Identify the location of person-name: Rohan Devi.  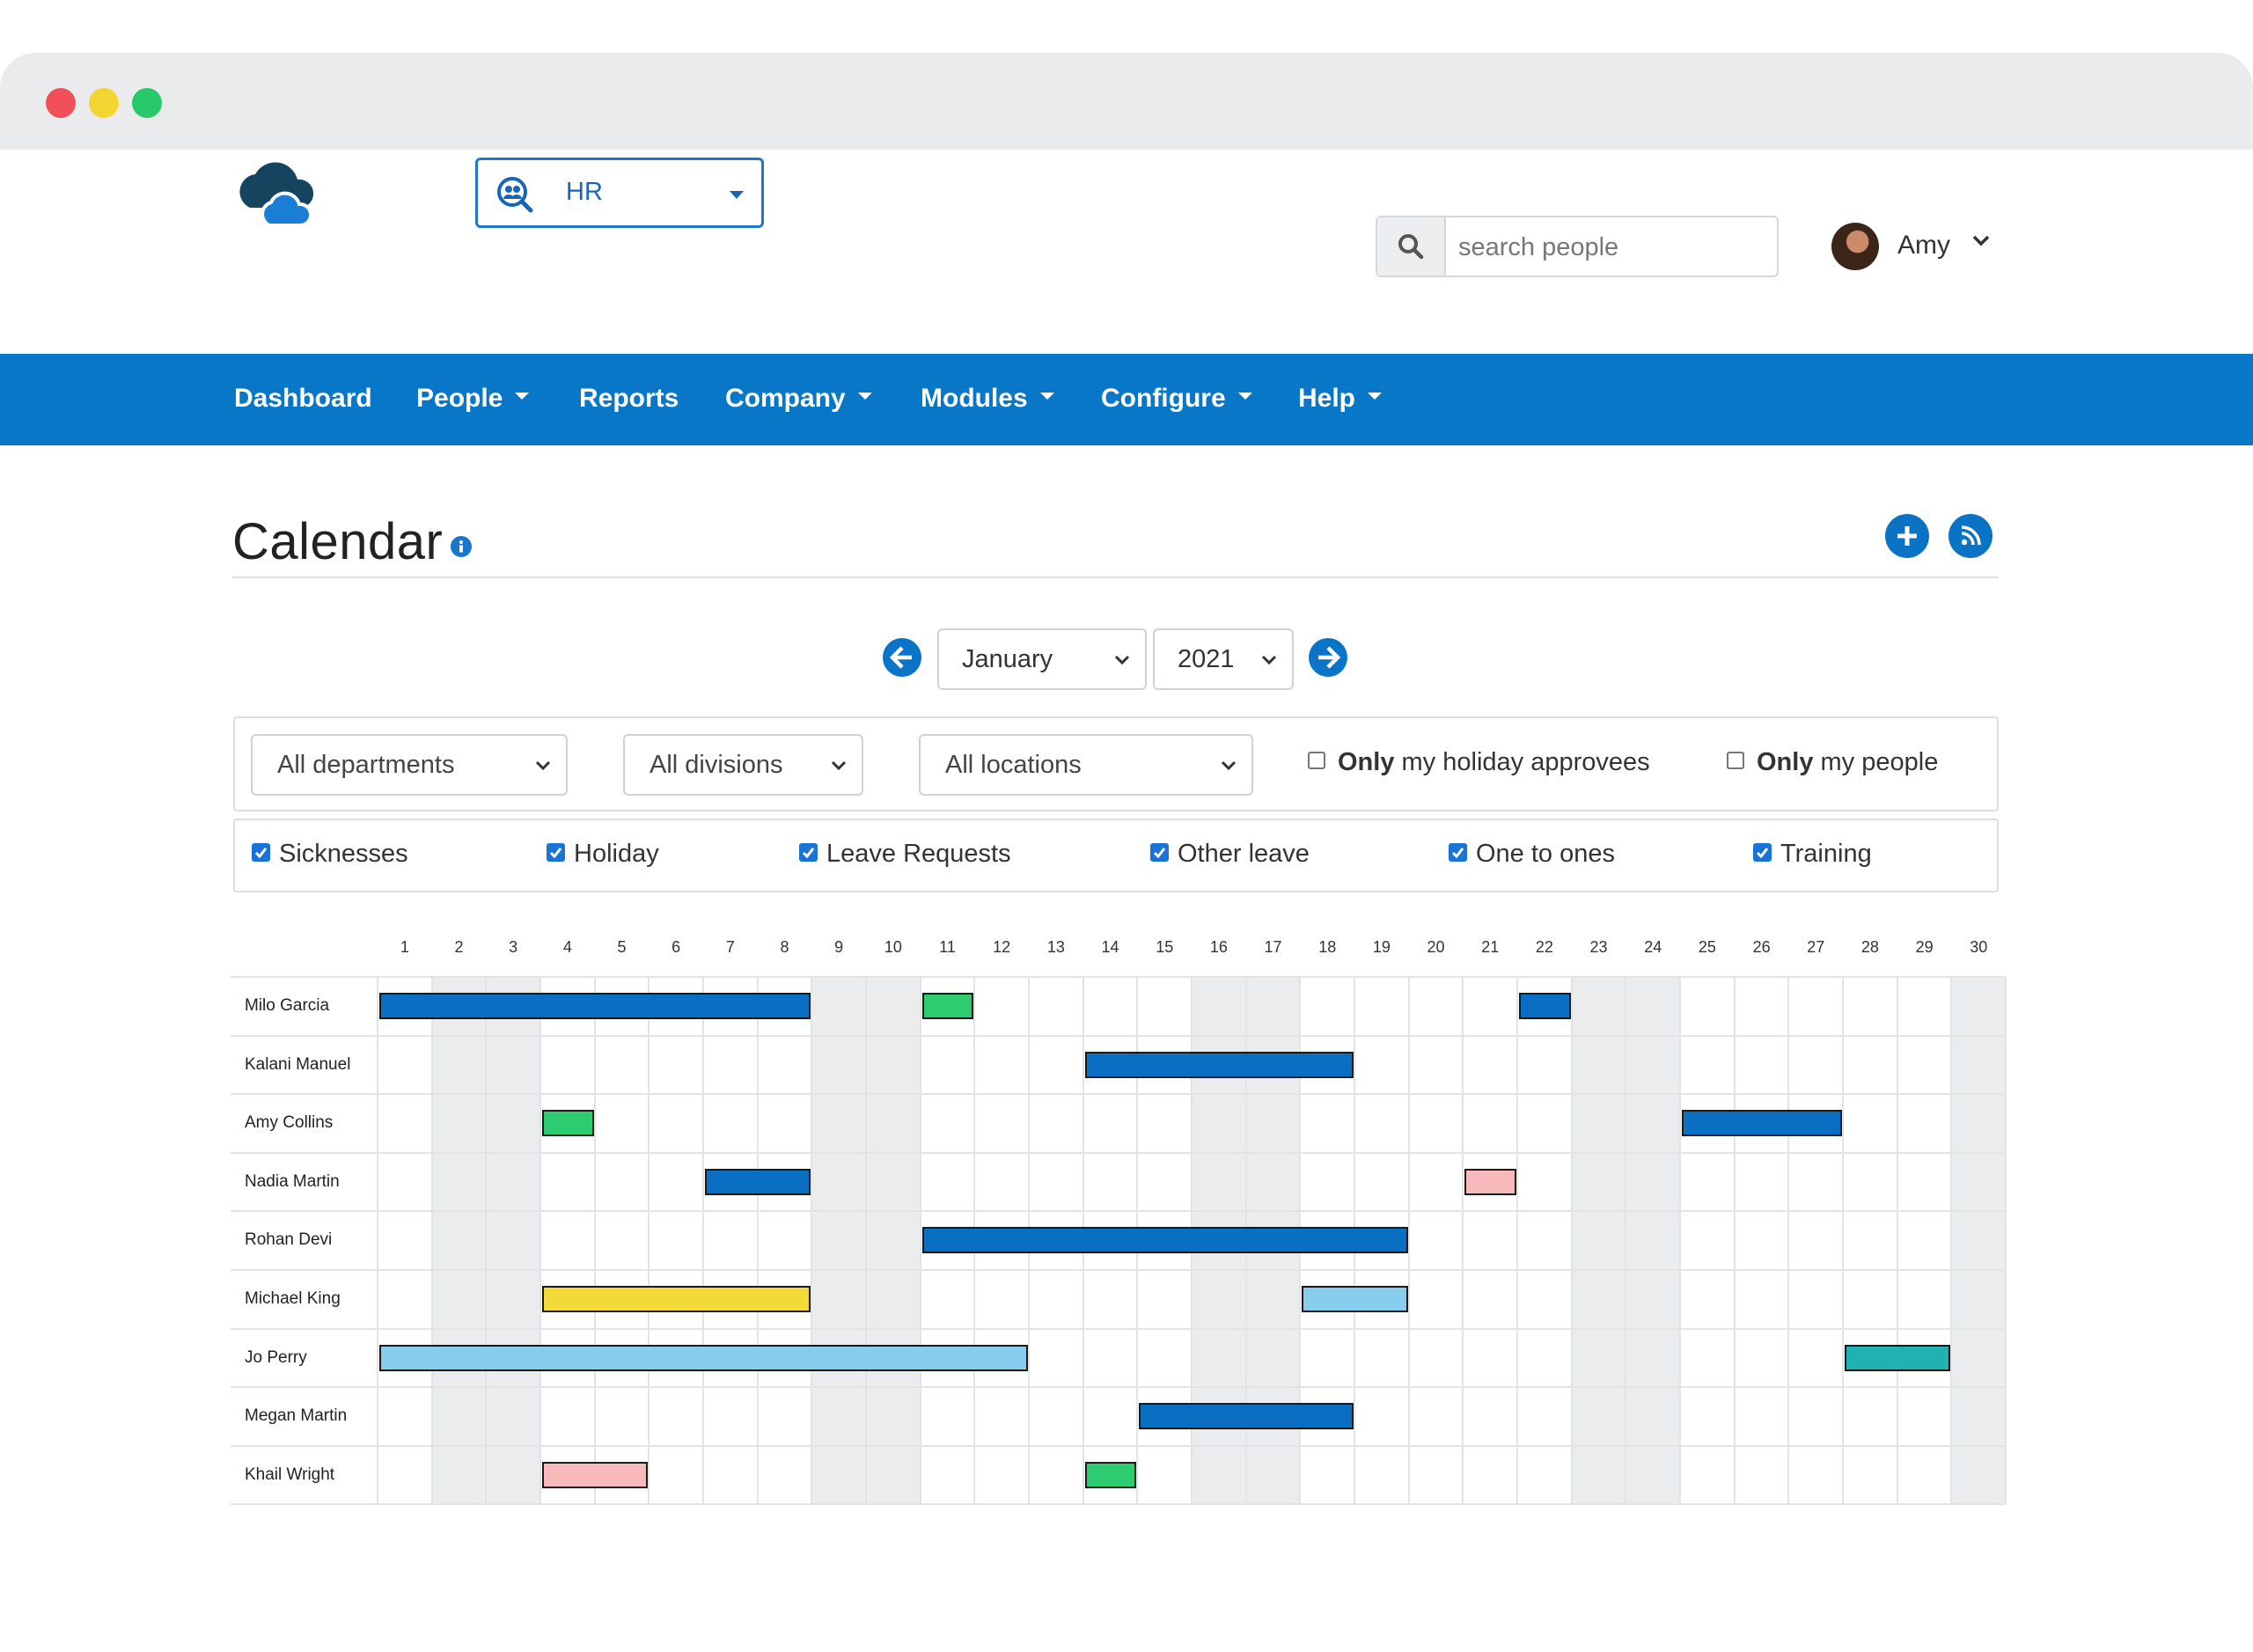
(288, 1240).